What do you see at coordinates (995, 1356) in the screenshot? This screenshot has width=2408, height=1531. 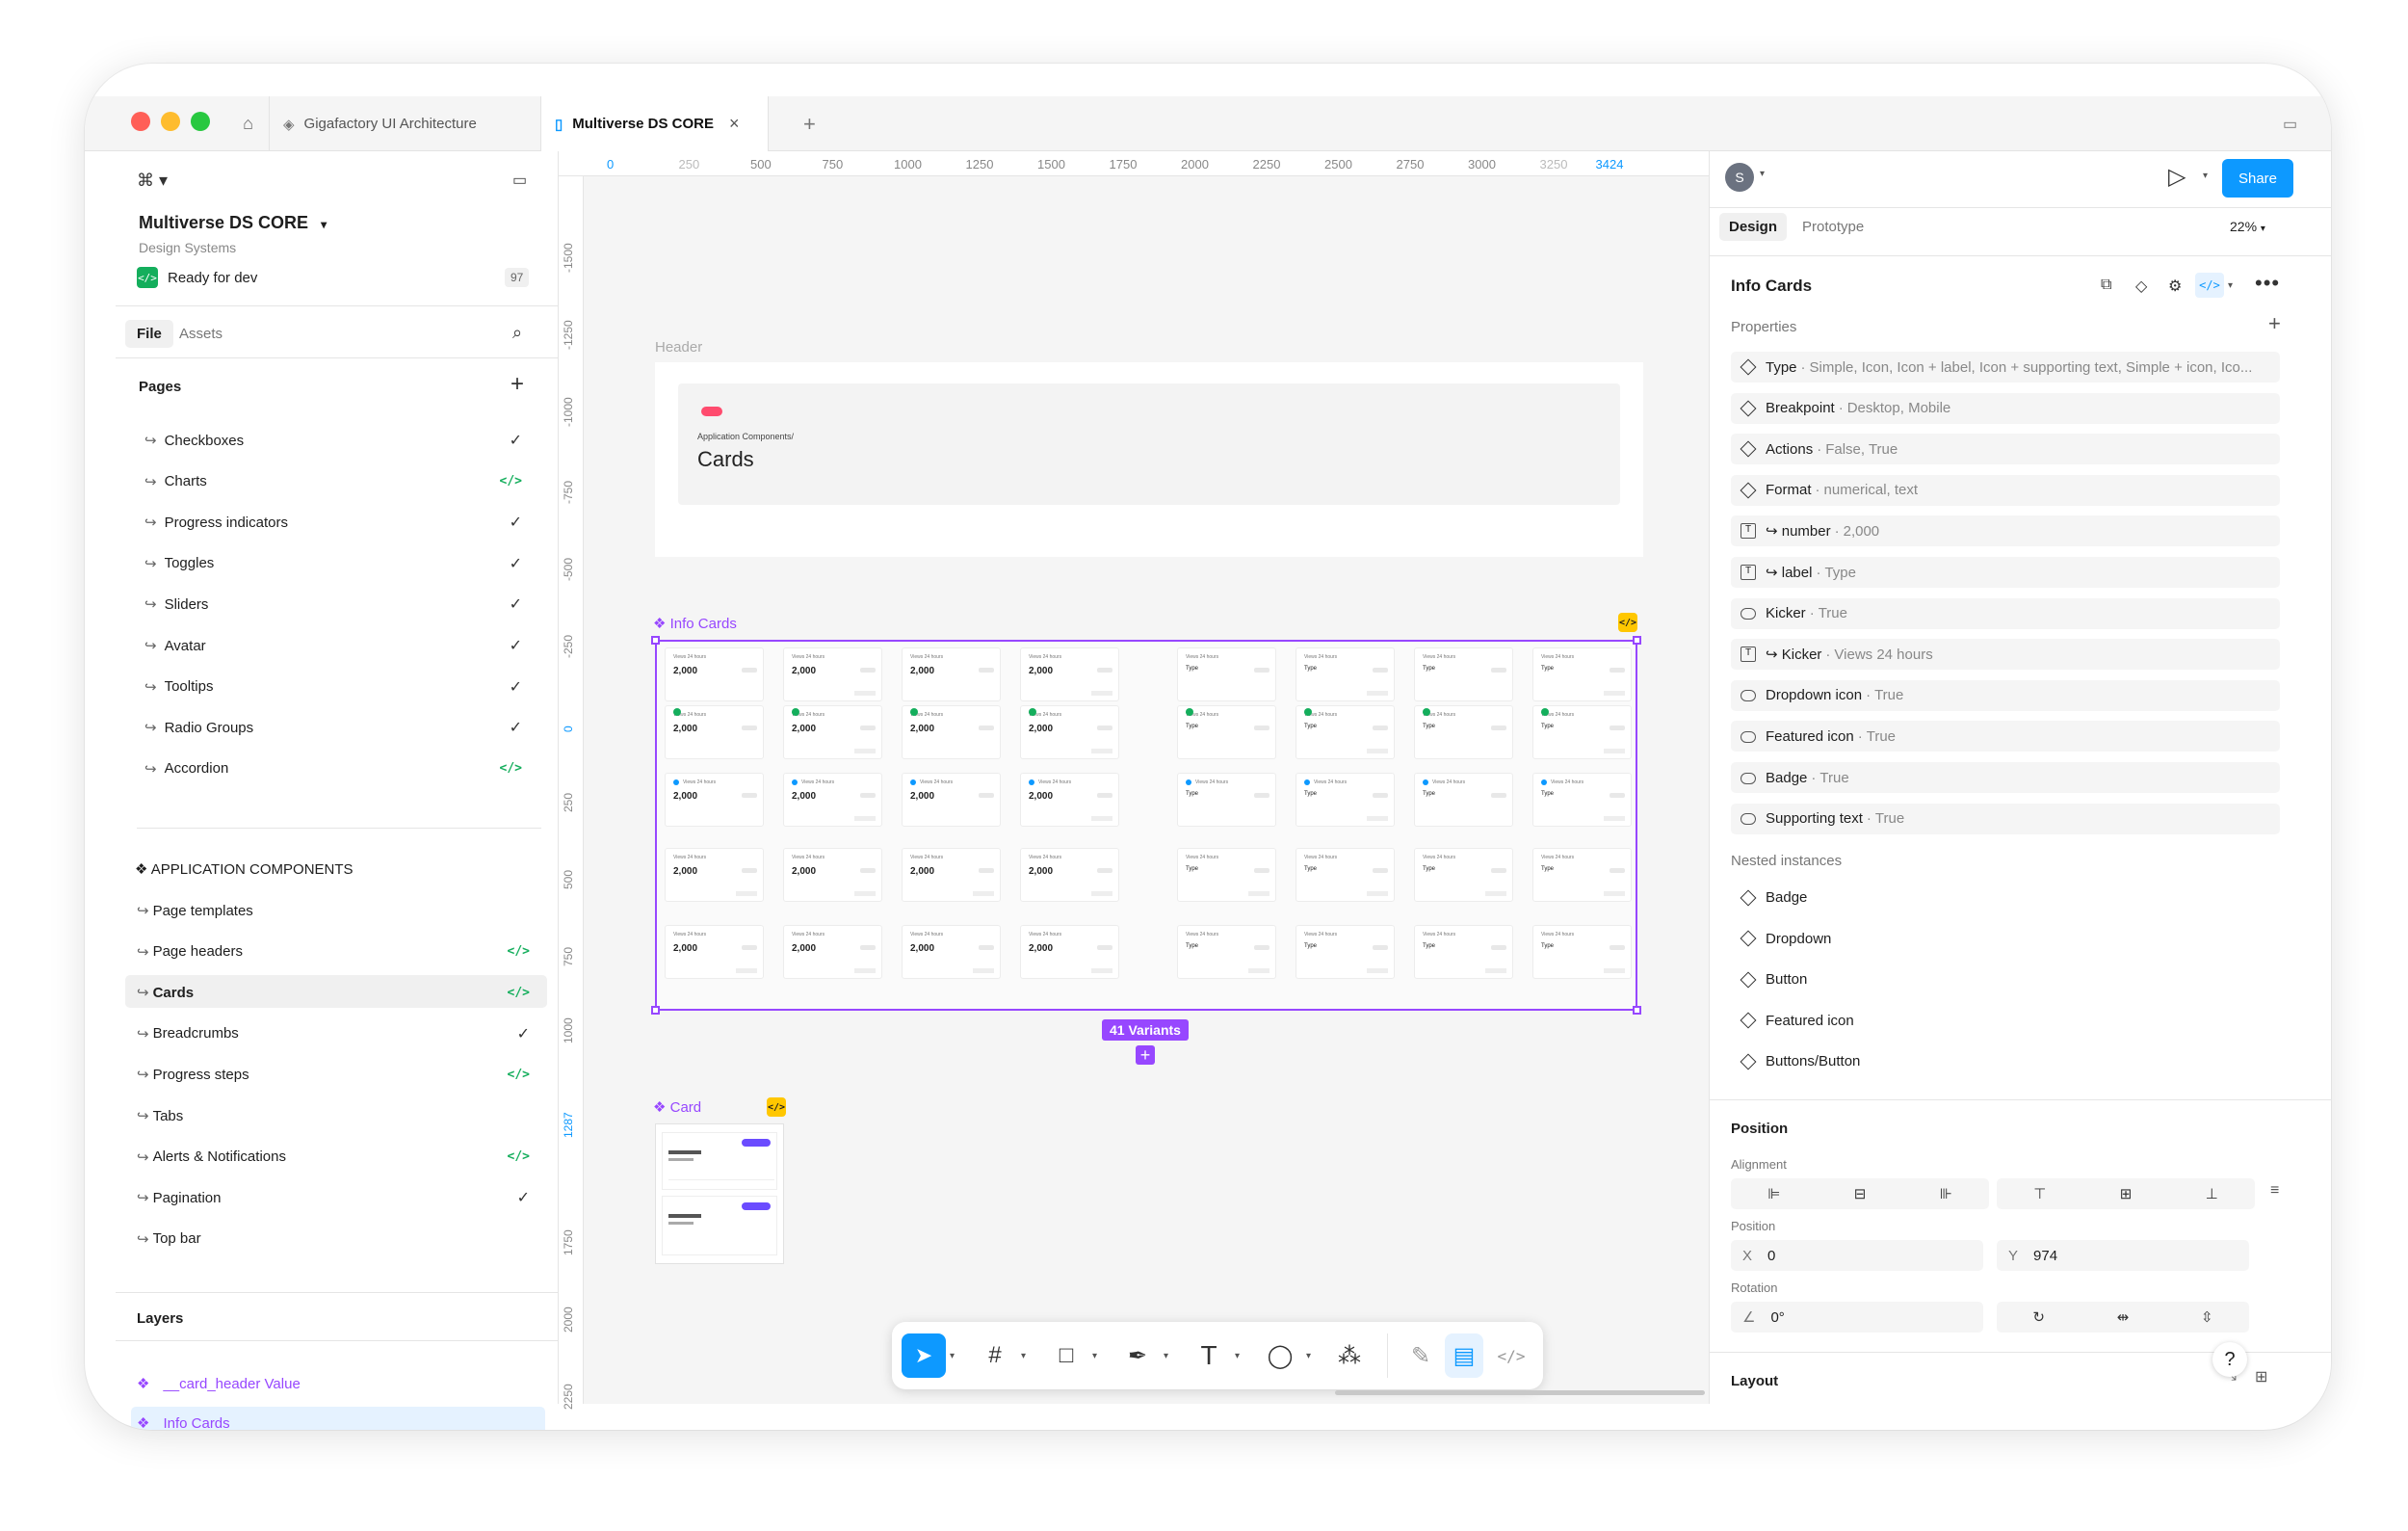 I see `frame-tool-button: #` at bounding box center [995, 1356].